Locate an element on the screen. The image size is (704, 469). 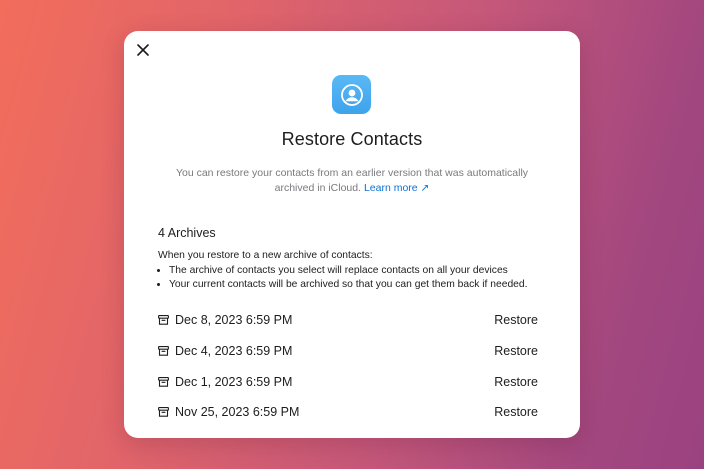
archive-row: Dec 1, 2023 6:59 PM Restore is located at coordinates (352, 381).